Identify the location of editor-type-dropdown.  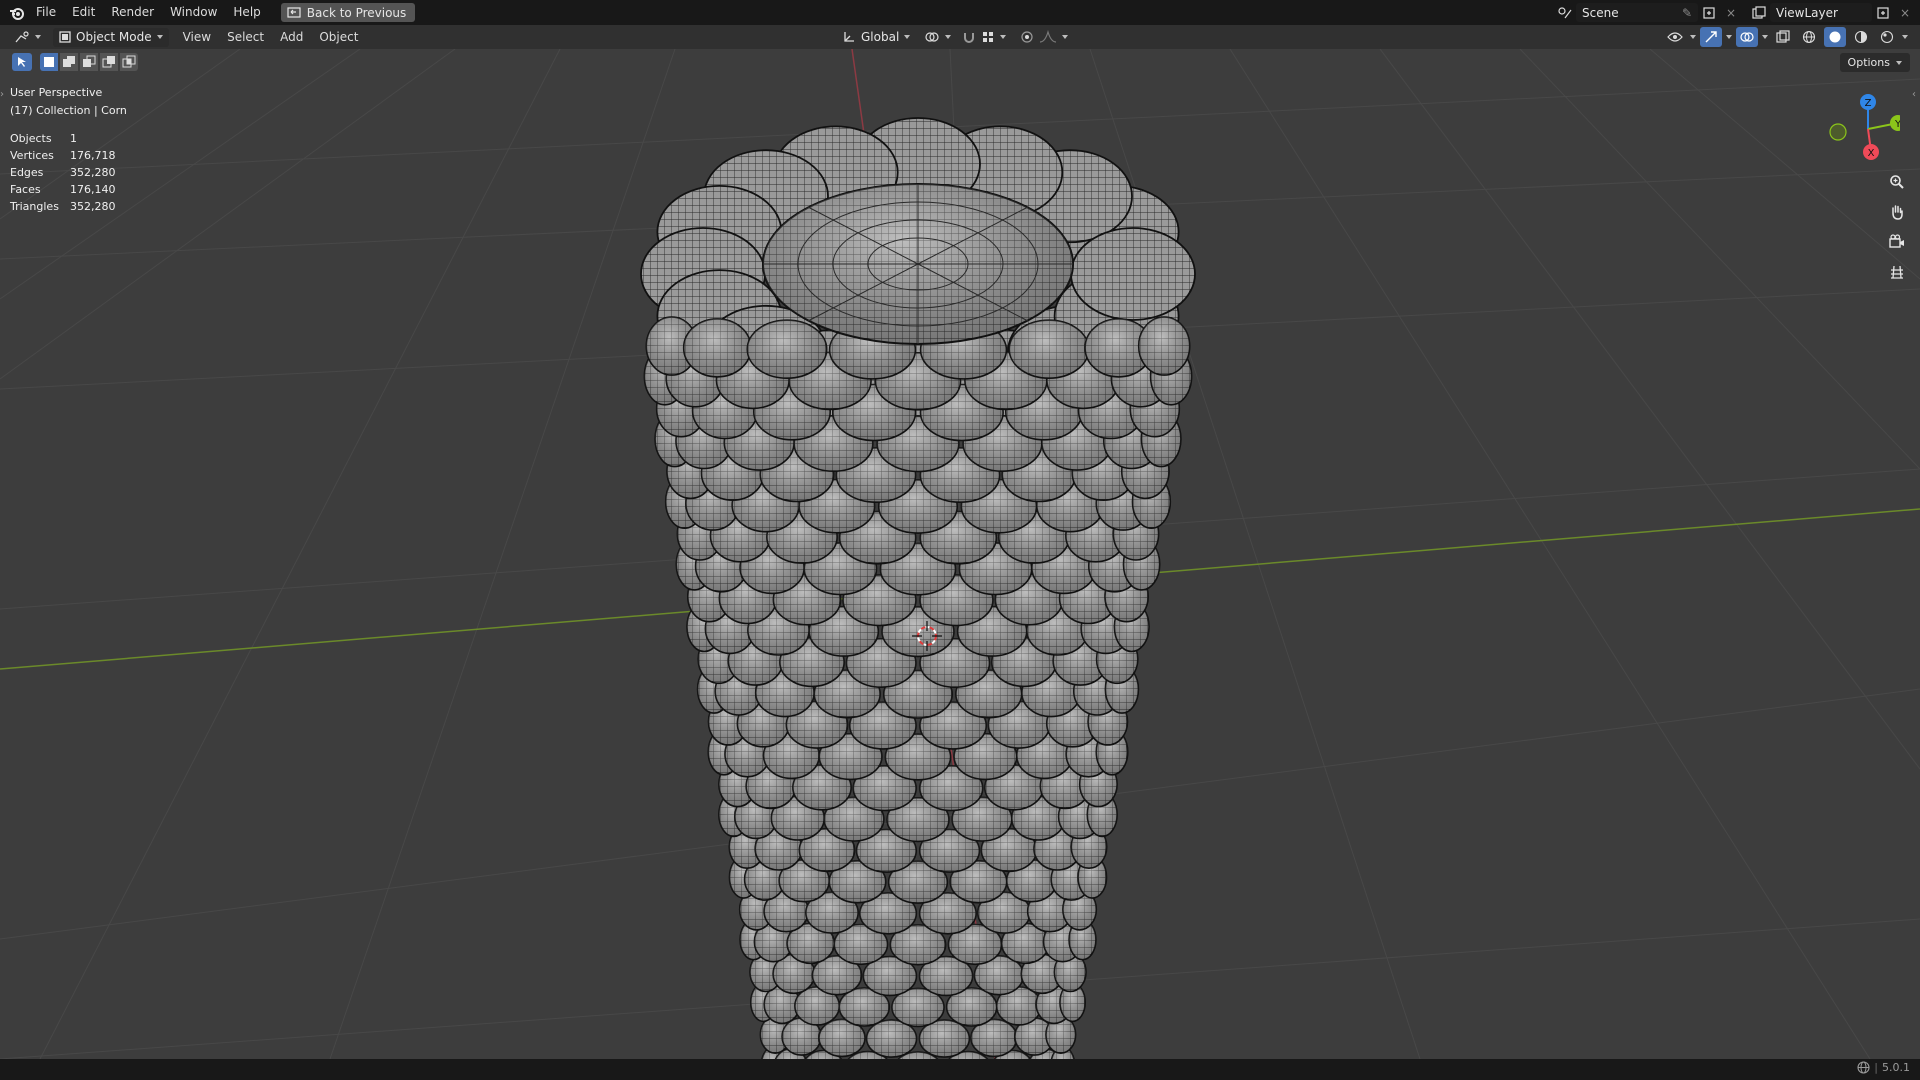
(27, 37).